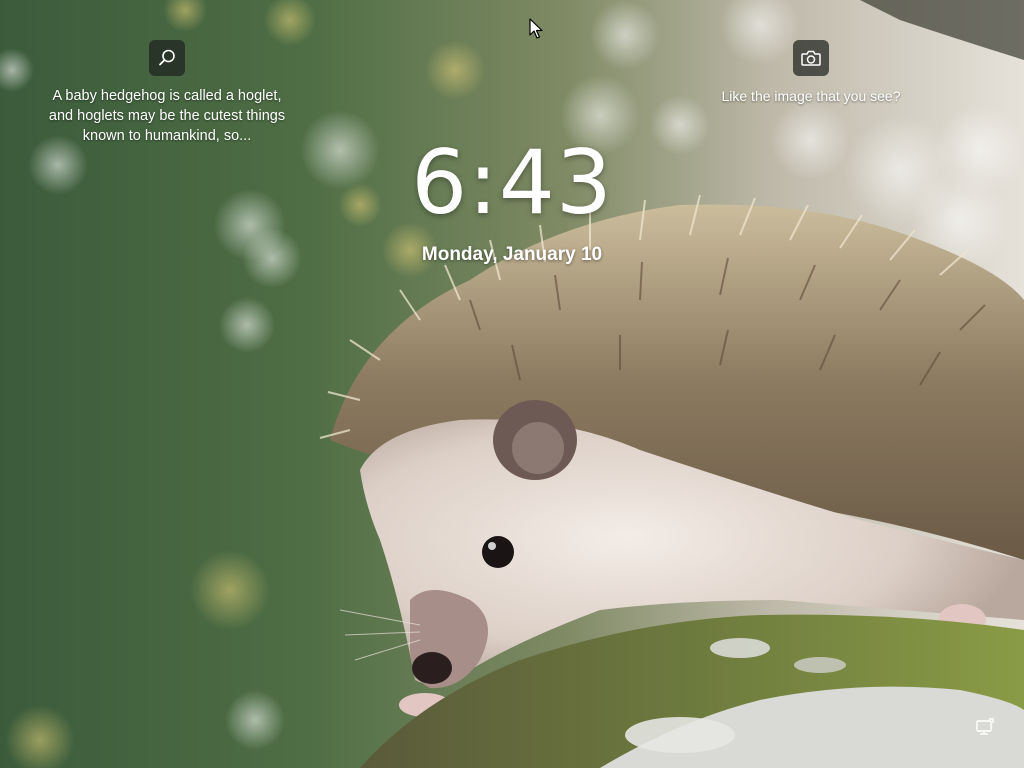 This screenshot has width=1024, height=768. Describe the element at coordinates (512, 182) in the screenshot. I see `lockscreen-time: 6:43` at that location.